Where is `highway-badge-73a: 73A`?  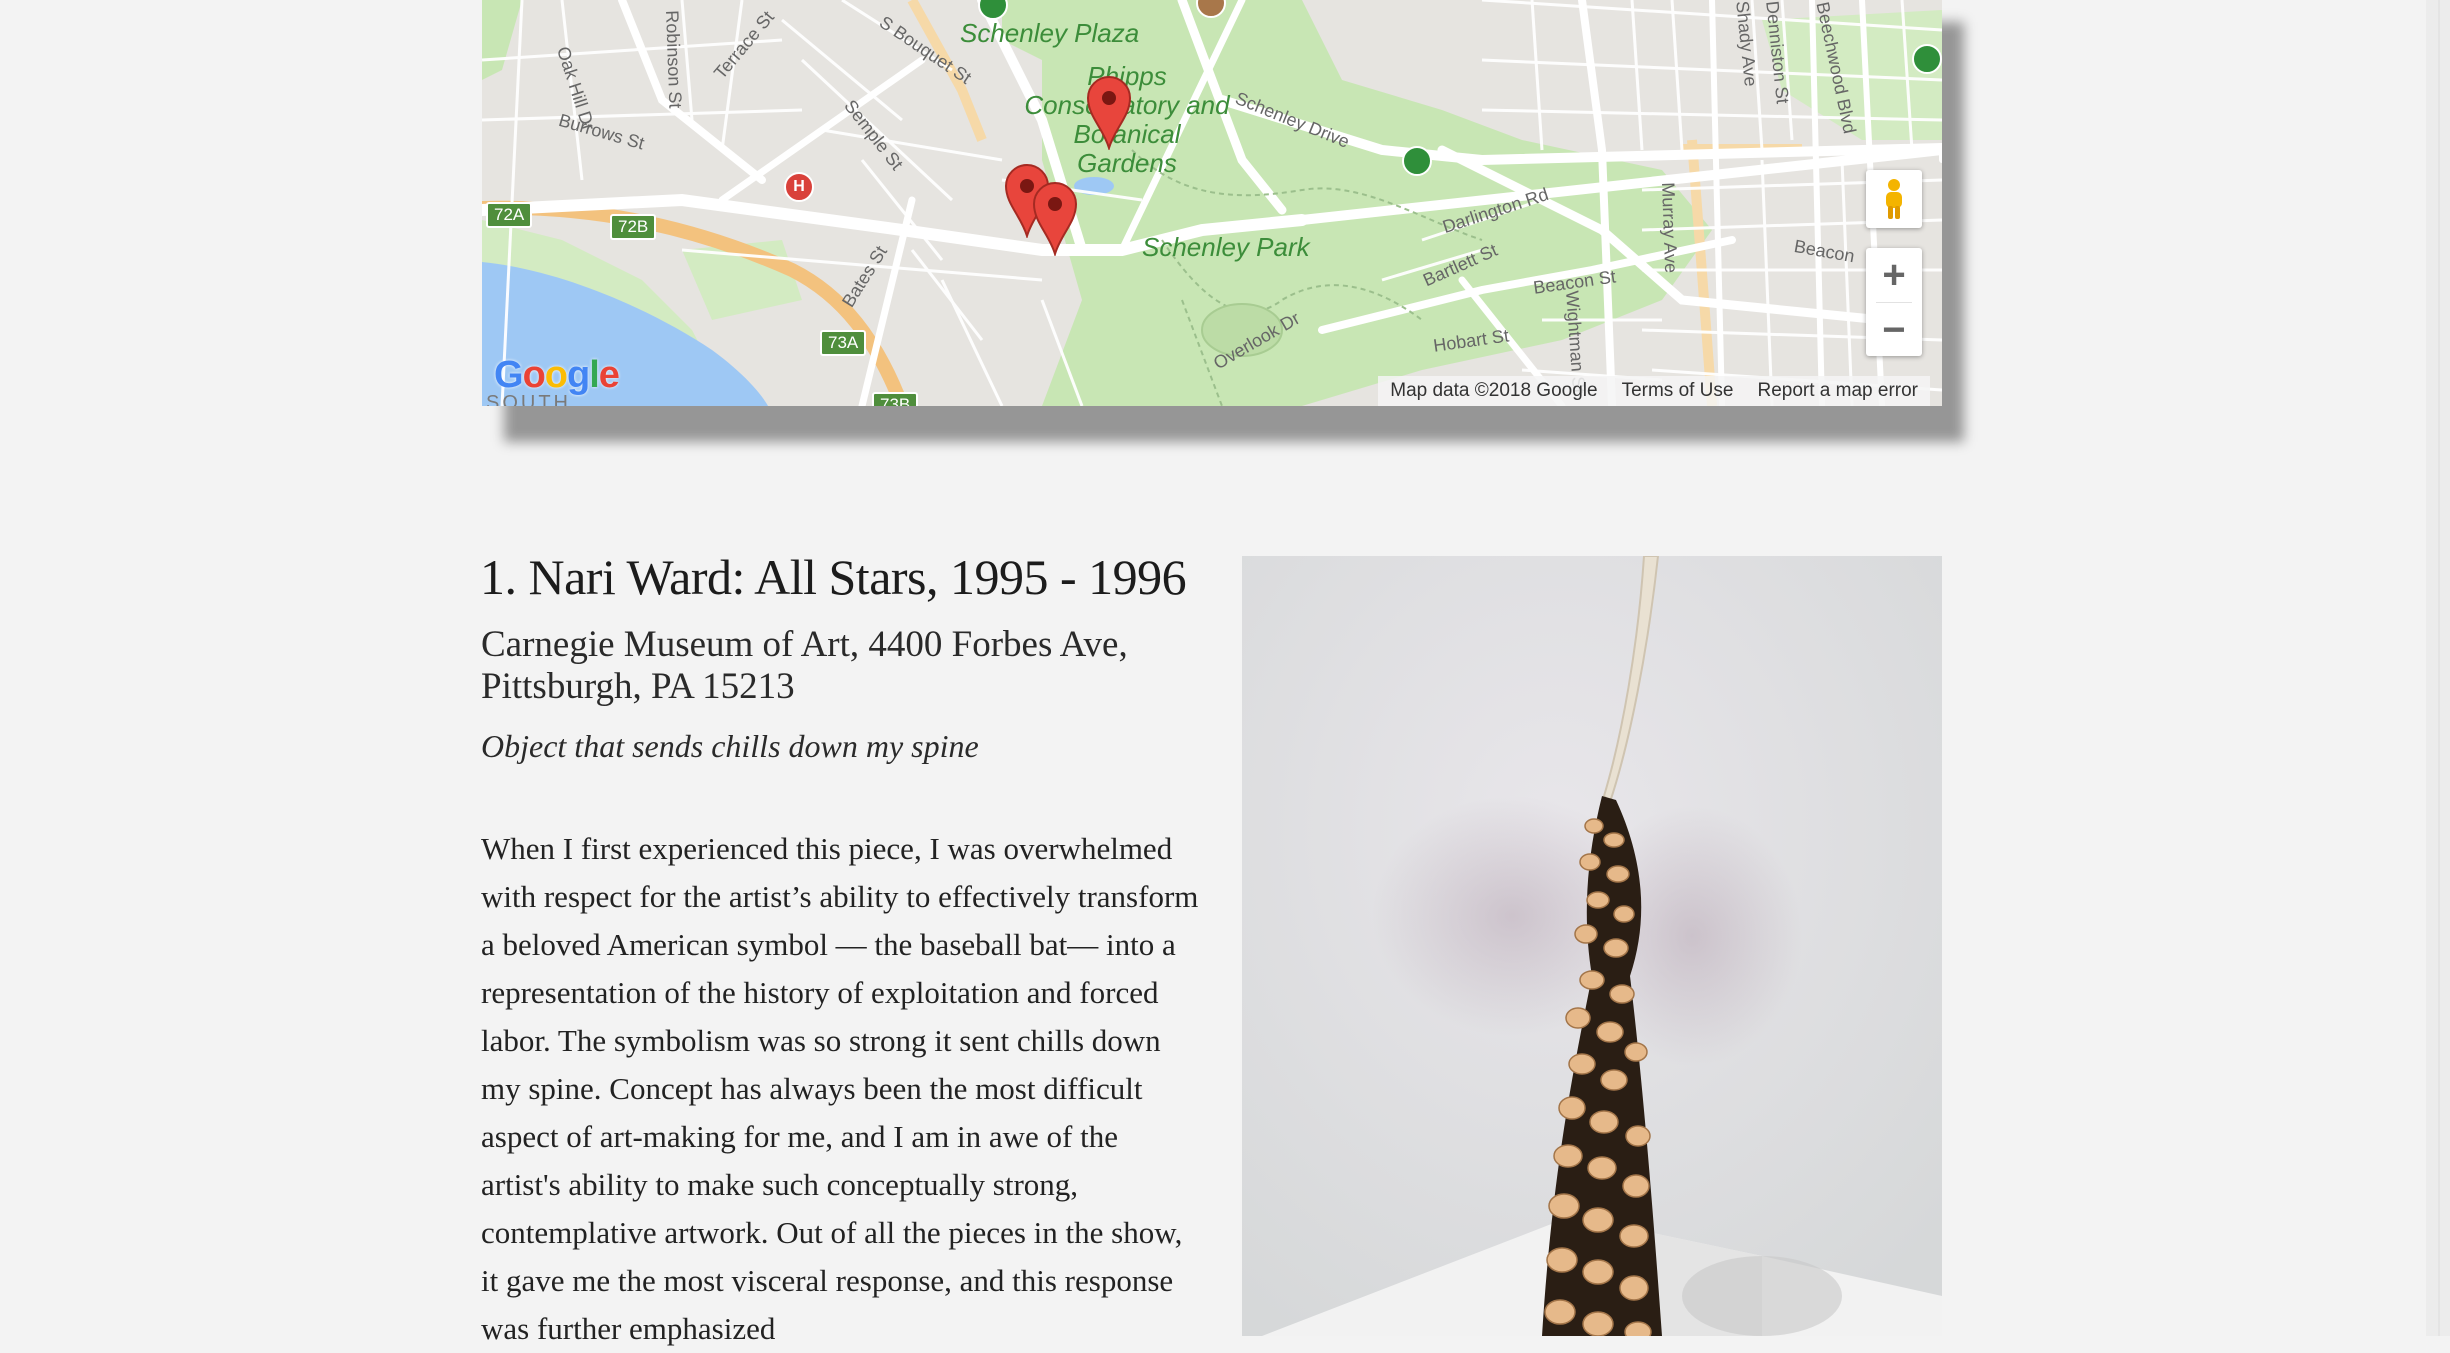 highway-badge-73a: 73A is located at coordinates (843, 343).